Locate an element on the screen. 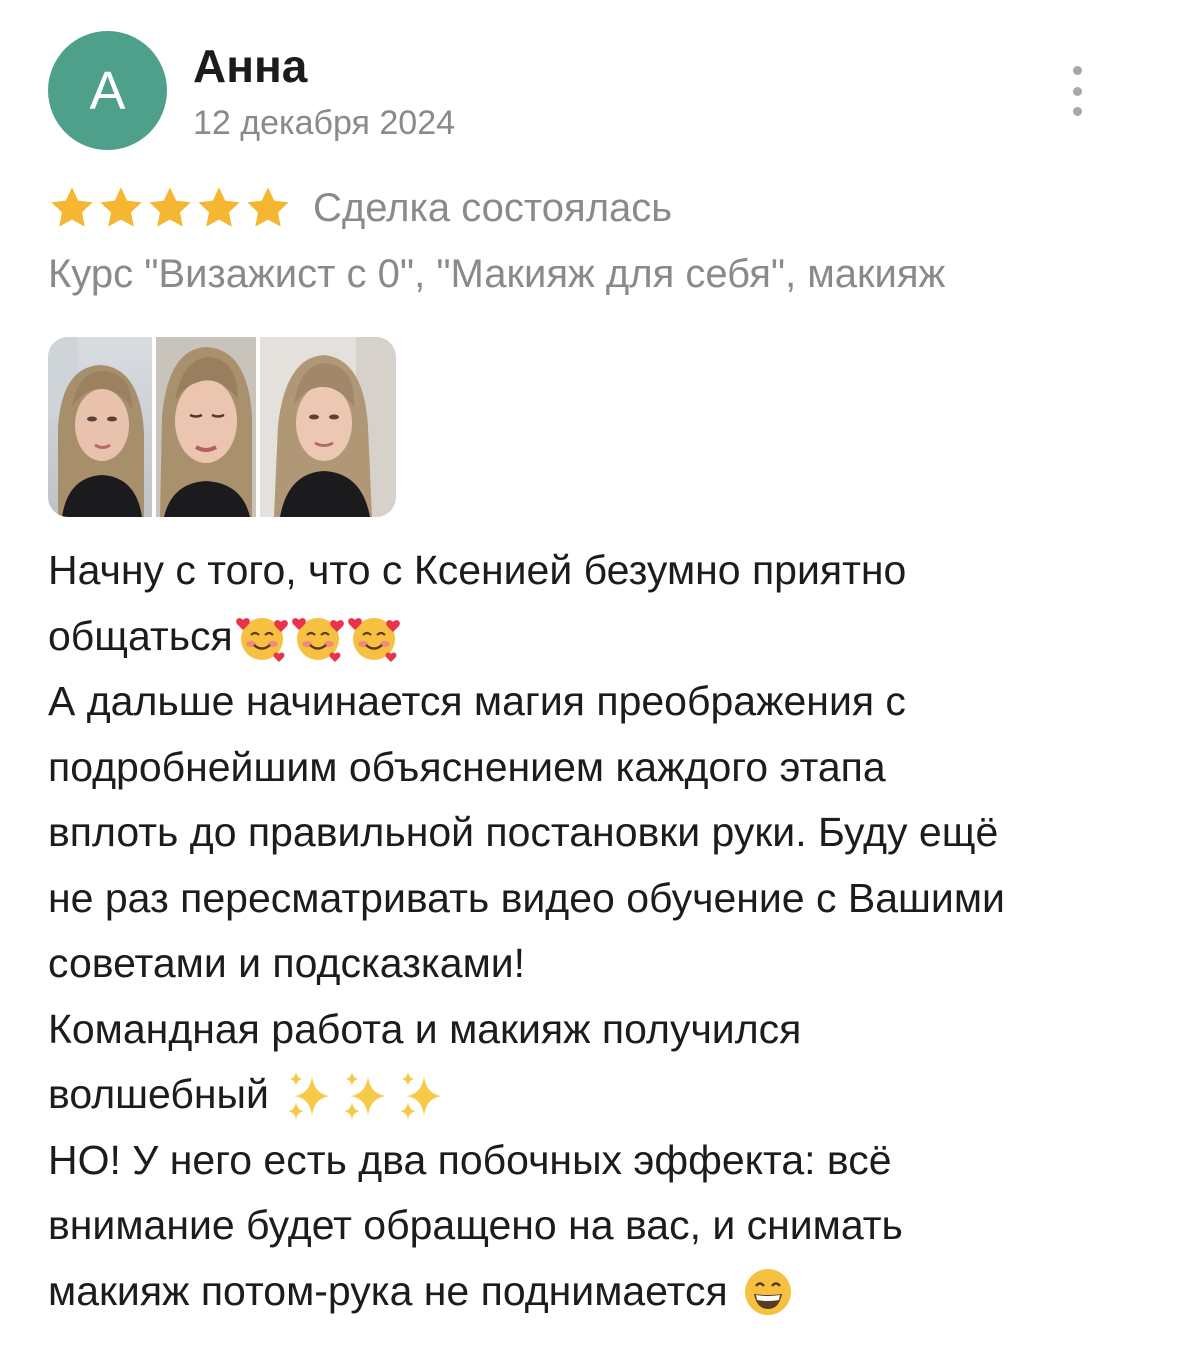 The height and width of the screenshot is (1351, 1179). review-line: Командная работа и макияж получился is located at coordinates (425, 1028).